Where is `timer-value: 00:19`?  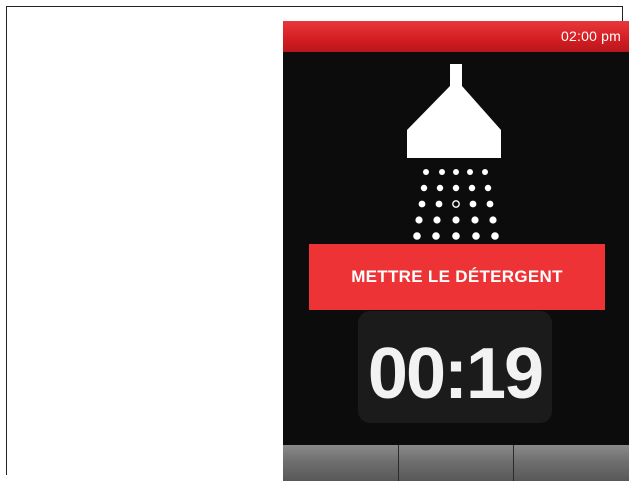 timer-value: 00:19 is located at coordinates (455, 374).